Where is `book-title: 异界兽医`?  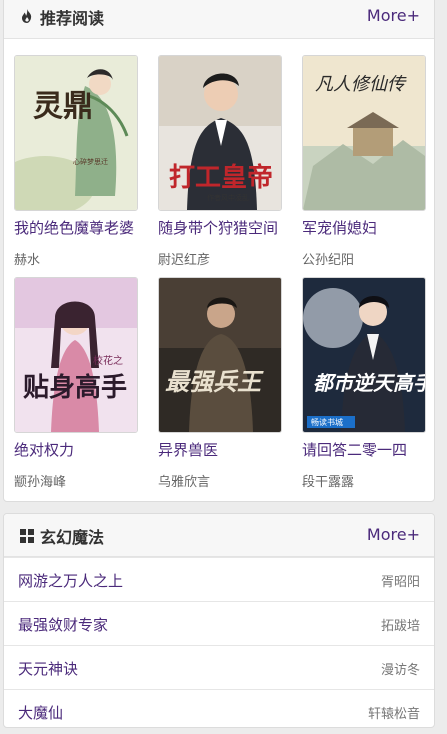
book-title: 异界兽医 is located at coordinates (224, 449).